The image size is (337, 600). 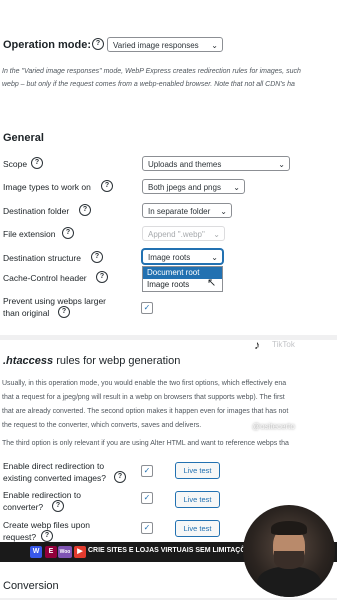 I want to click on scope-select: Uploads and themes ⌄, so click(x=216, y=163).